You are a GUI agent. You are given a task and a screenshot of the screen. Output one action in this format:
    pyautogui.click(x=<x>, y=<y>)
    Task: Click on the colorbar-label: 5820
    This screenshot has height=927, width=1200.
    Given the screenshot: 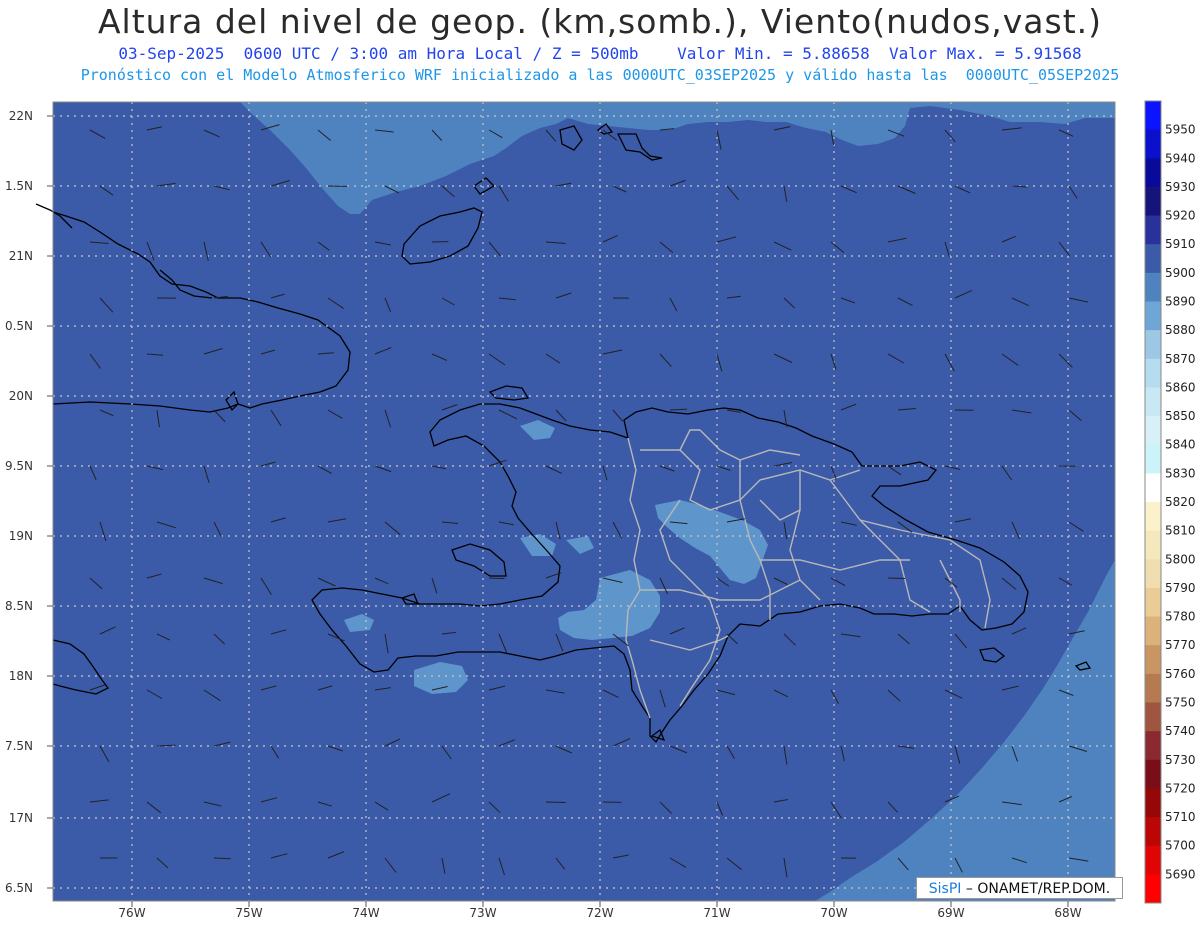 What is the action you would take?
    pyautogui.click(x=1180, y=502)
    